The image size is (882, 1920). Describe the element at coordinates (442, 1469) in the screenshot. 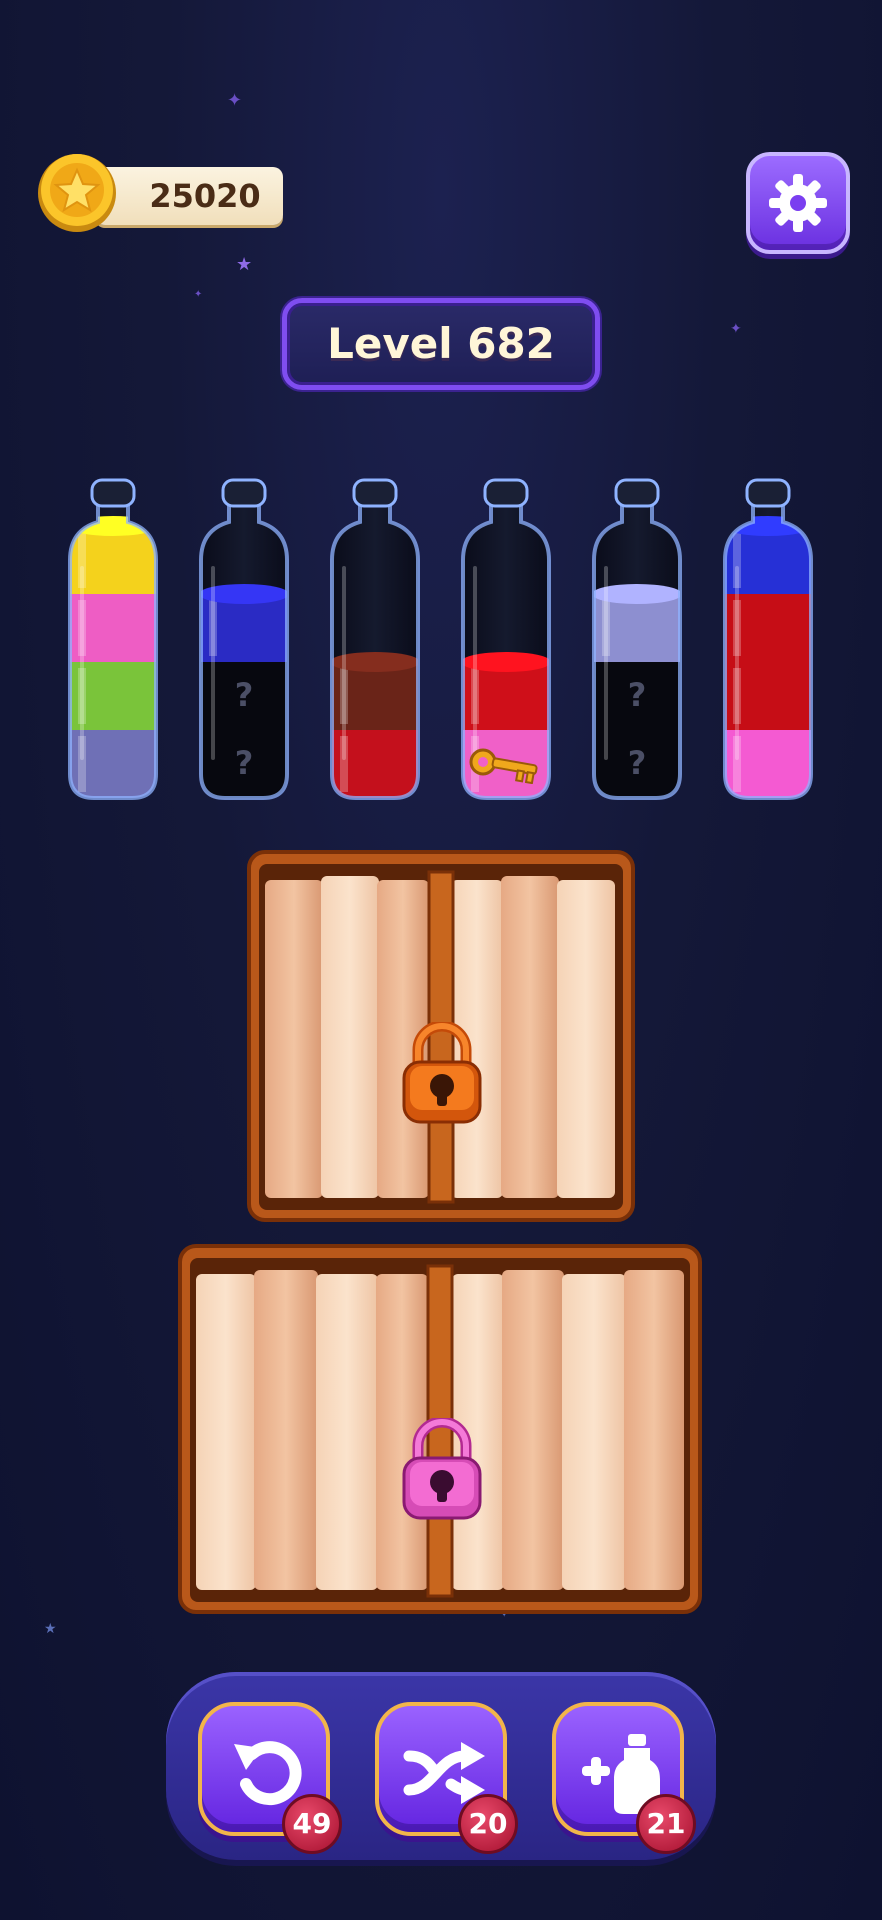

I see `pink-padlock-icon` at that location.